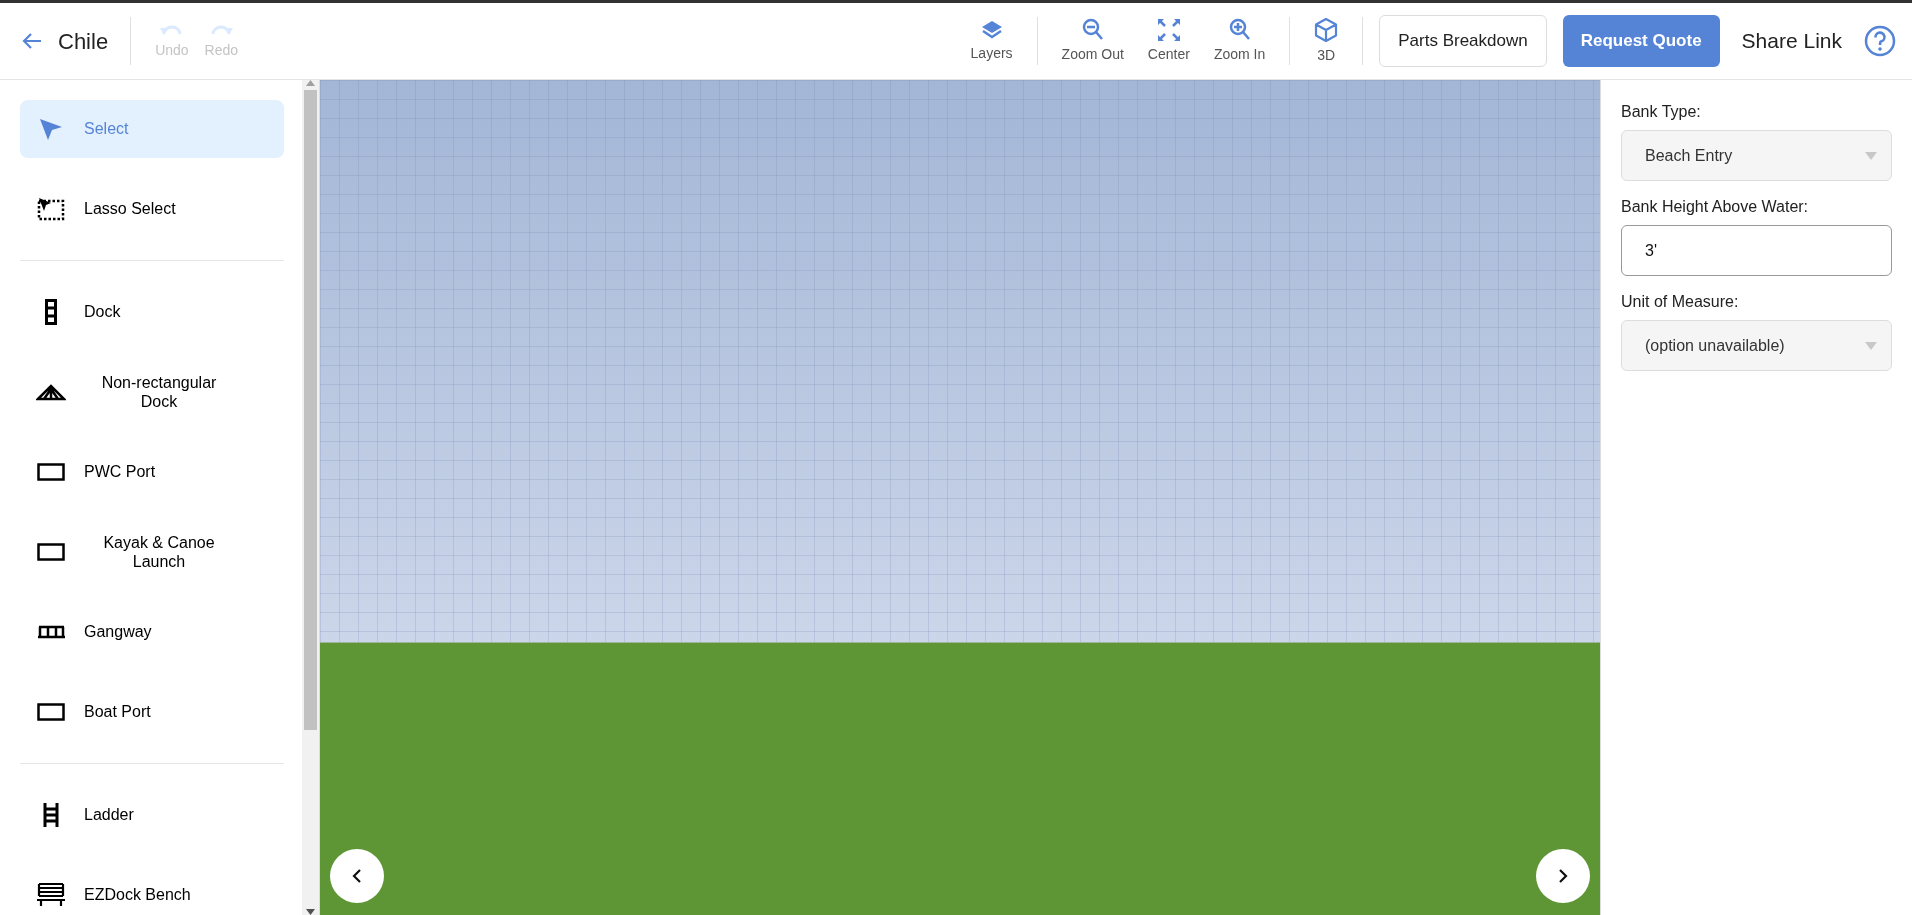 The width and height of the screenshot is (1912, 915). What do you see at coordinates (152, 890) in the screenshot?
I see `tool-item: EZDock Bench` at bounding box center [152, 890].